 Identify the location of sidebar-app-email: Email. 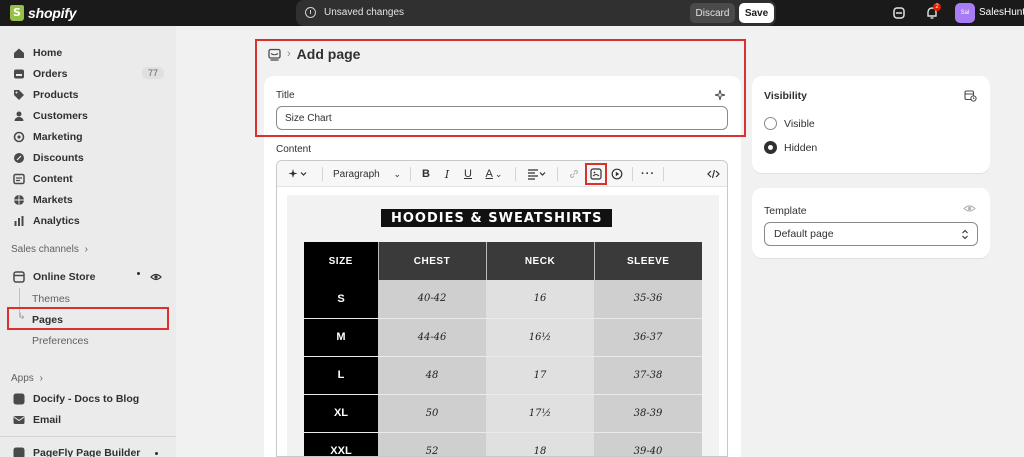
(88, 420).